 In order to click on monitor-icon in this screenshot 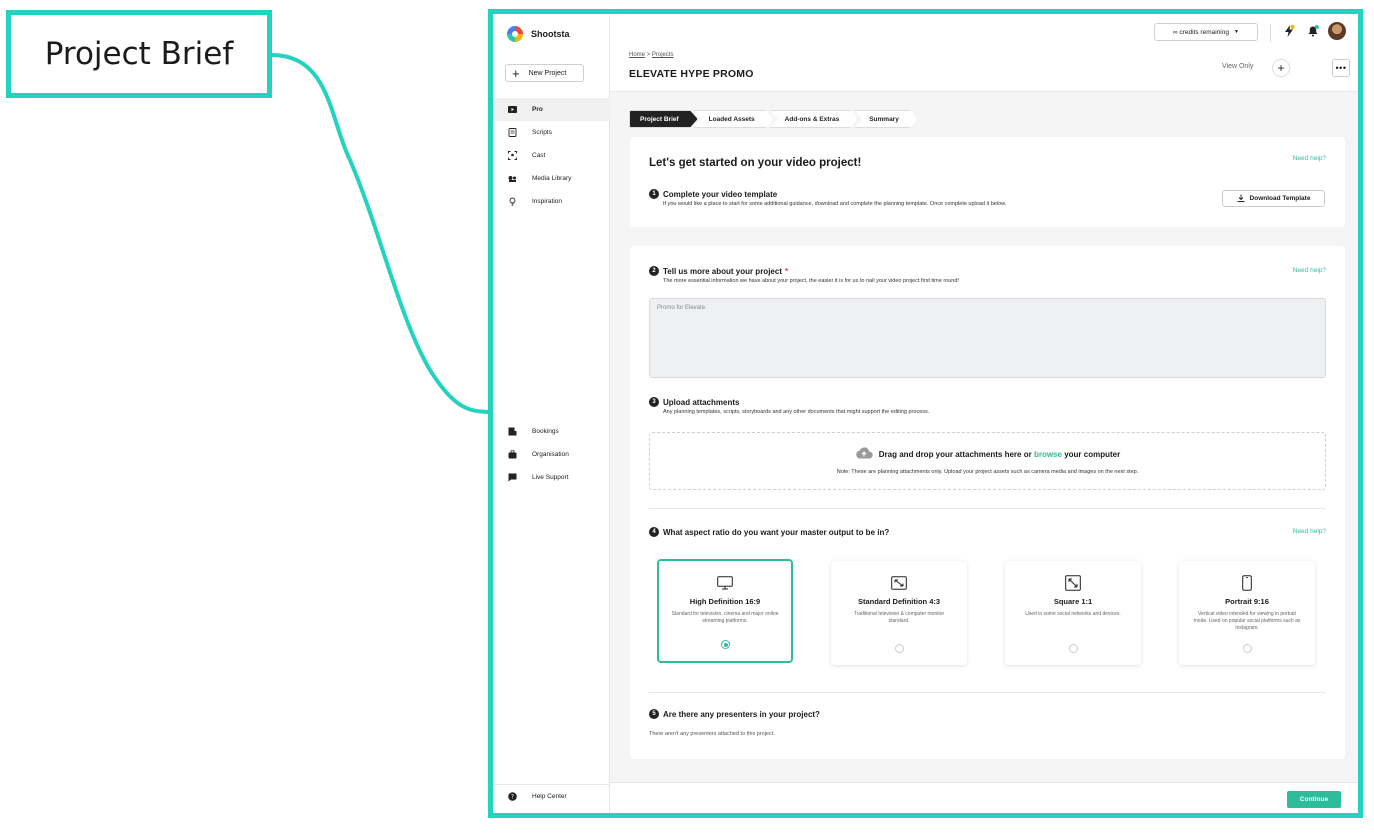, I will do `click(725, 583)`.